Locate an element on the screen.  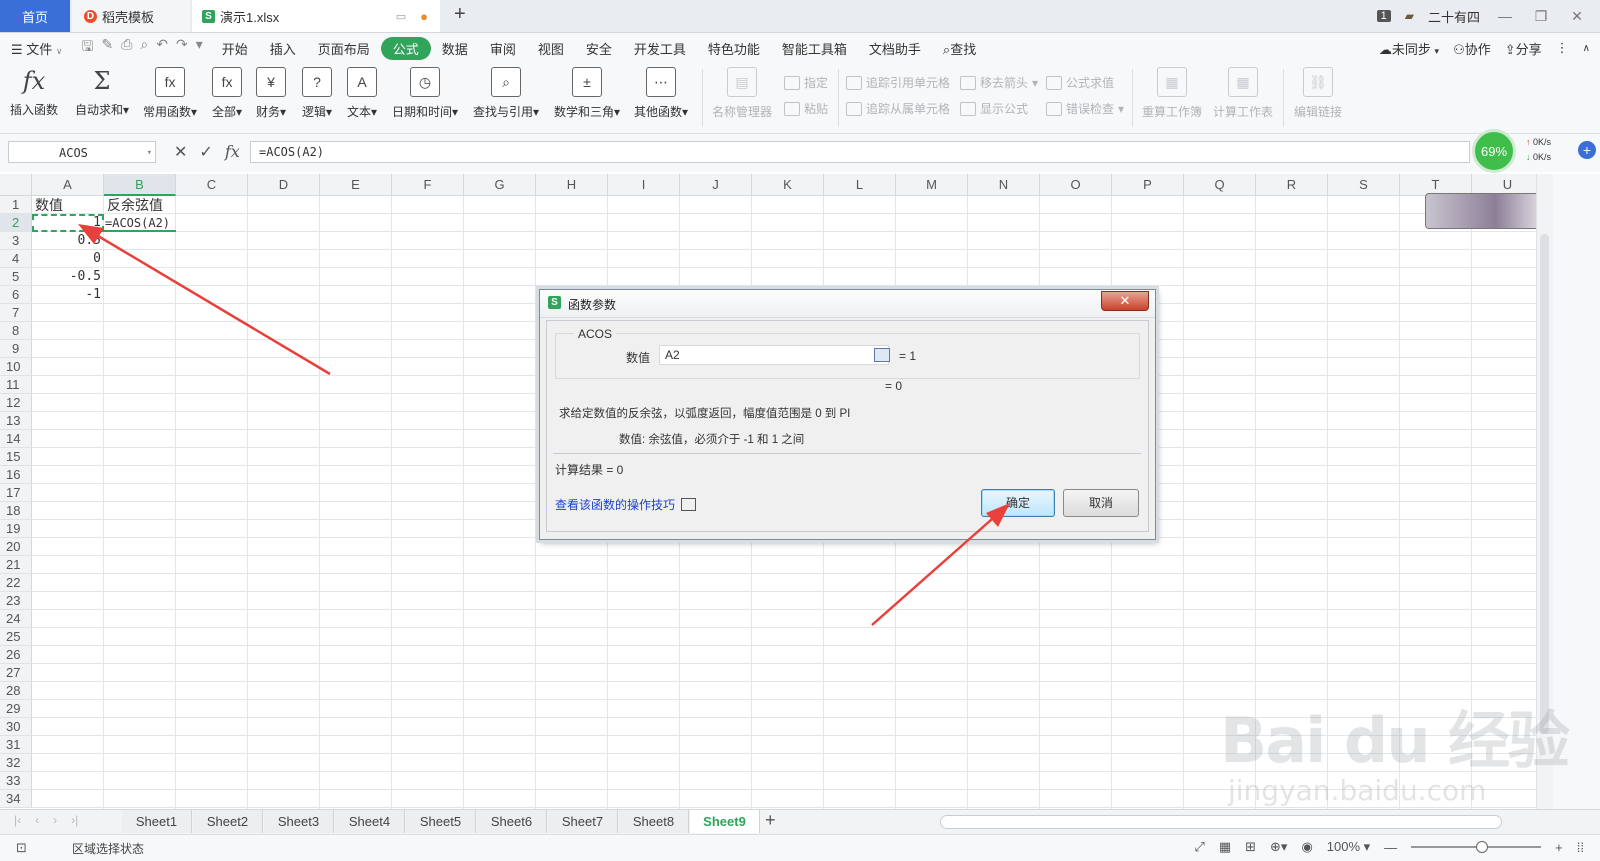
dialog-close-button: ✕ is located at coordinates (1125, 301).